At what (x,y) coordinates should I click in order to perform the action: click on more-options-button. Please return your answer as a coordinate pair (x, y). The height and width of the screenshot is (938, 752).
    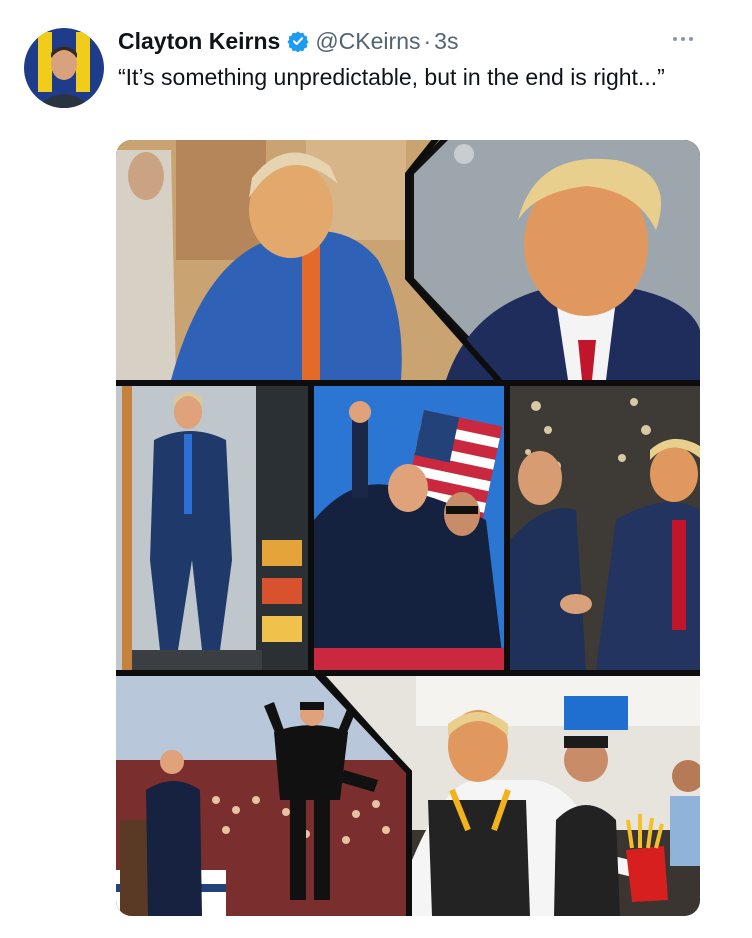
    Looking at the image, I should click on (683, 39).